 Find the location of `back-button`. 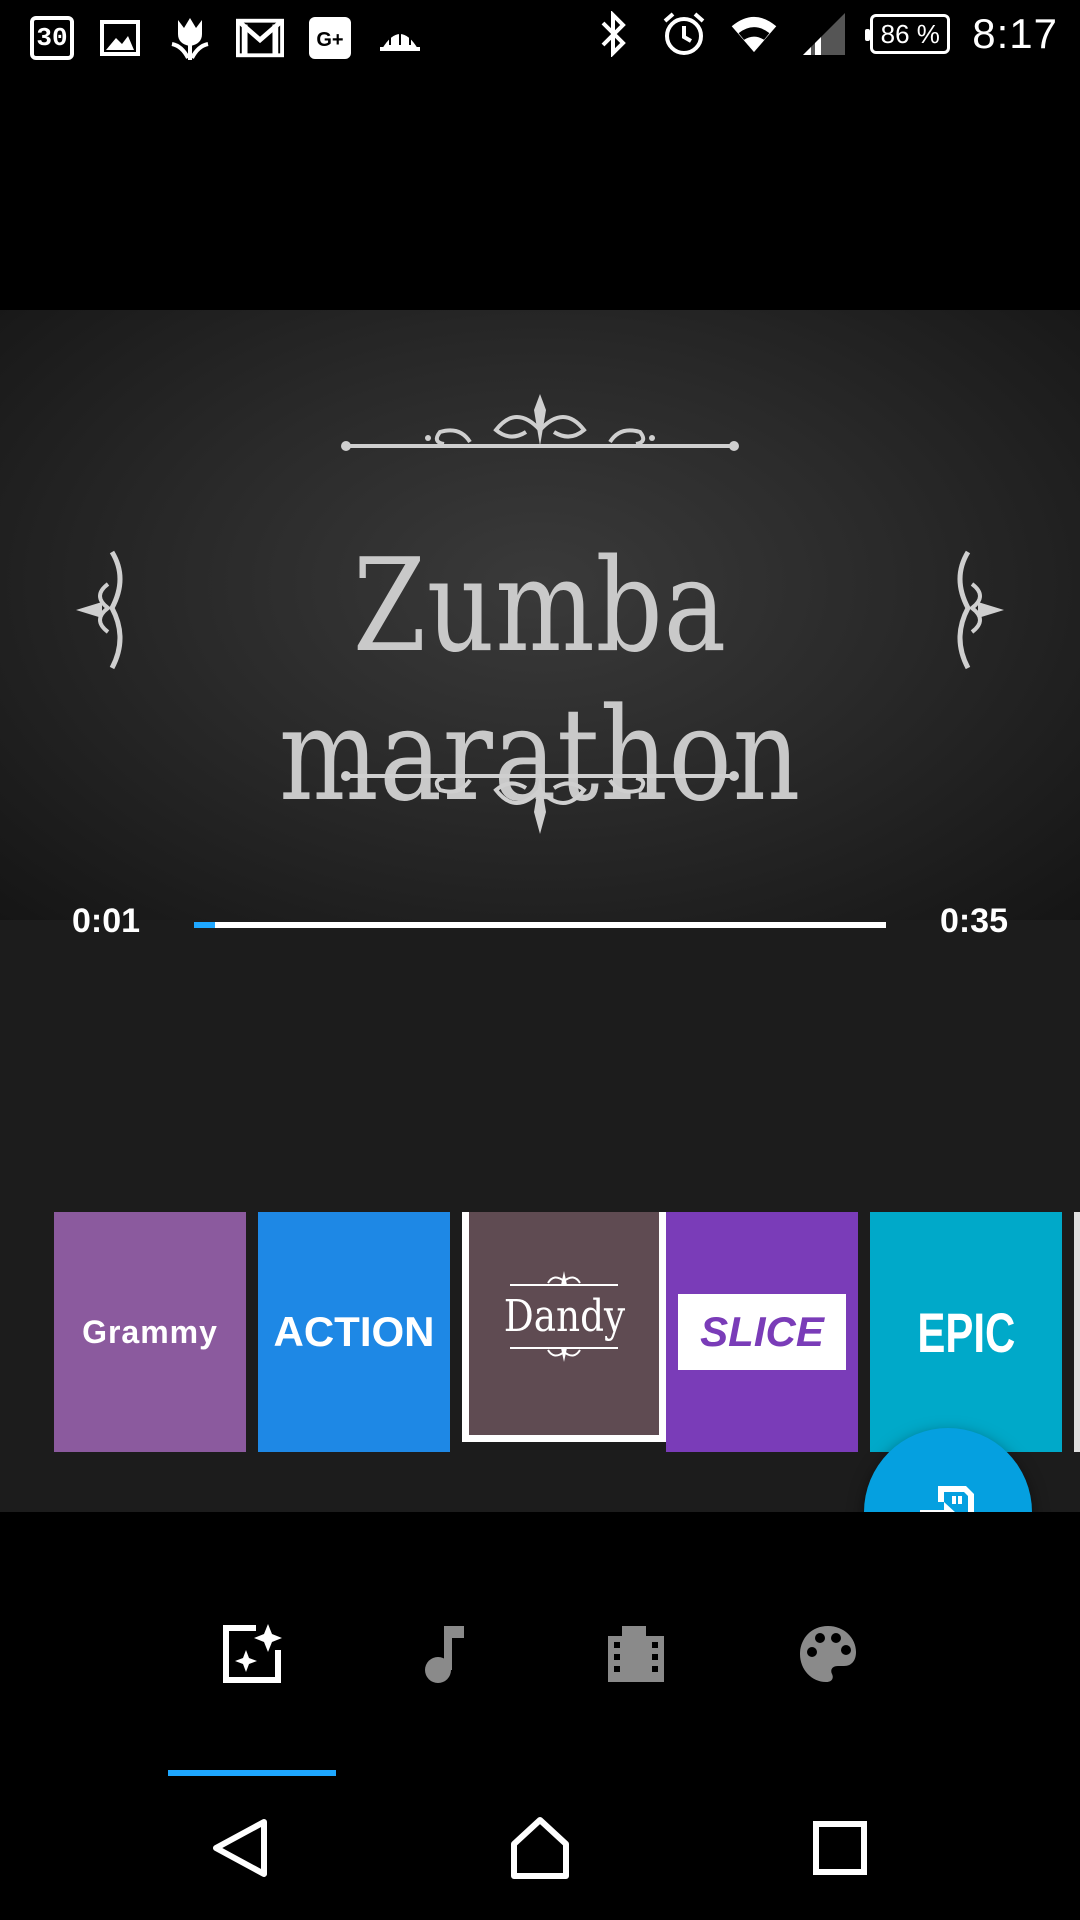

back-button is located at coordinates (240, 1848).